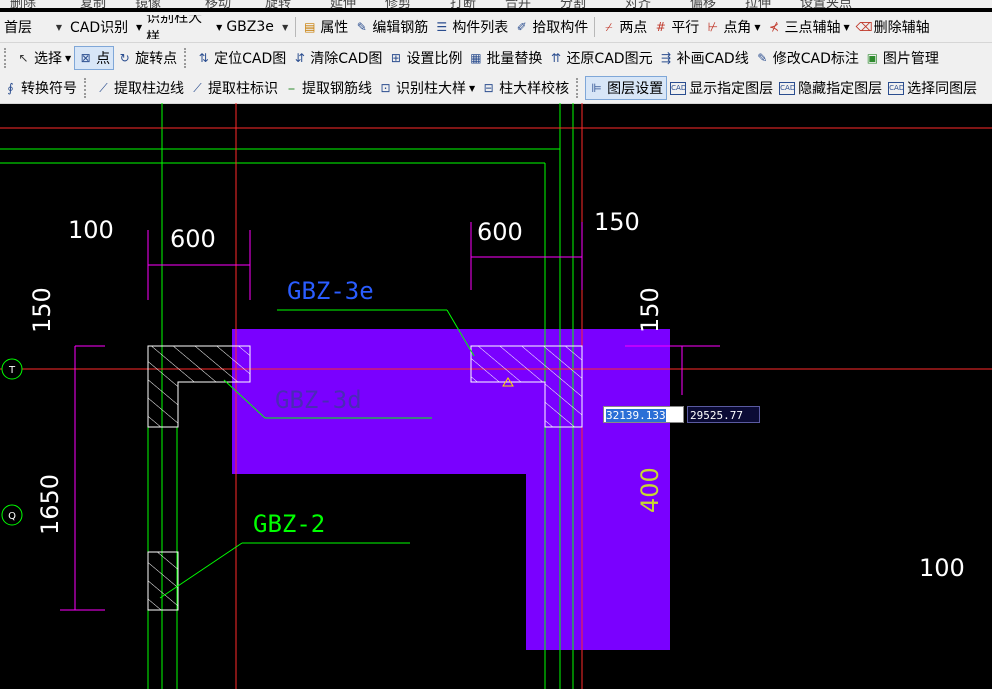  Describe the element at coordinates (330, 291) in the screenshot. I see `label-gbz-3e: GBZ-3e` at that location.